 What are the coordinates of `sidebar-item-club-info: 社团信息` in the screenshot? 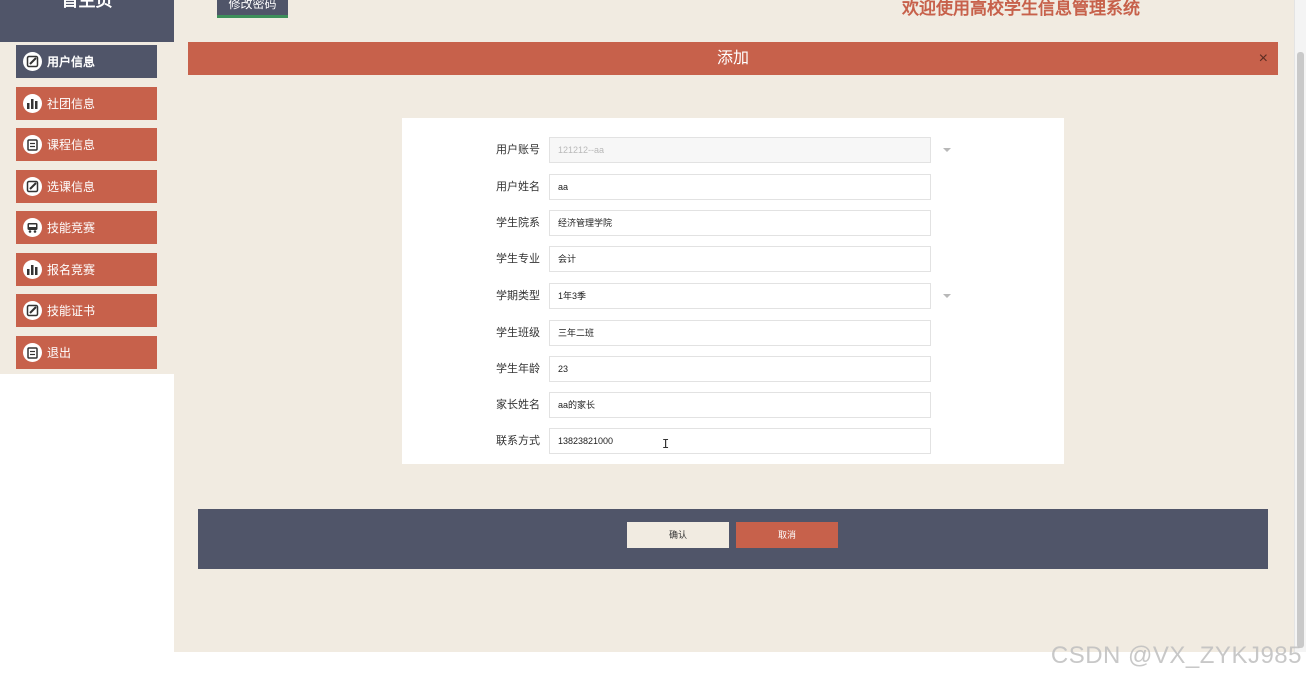 It's located at (86, 103).